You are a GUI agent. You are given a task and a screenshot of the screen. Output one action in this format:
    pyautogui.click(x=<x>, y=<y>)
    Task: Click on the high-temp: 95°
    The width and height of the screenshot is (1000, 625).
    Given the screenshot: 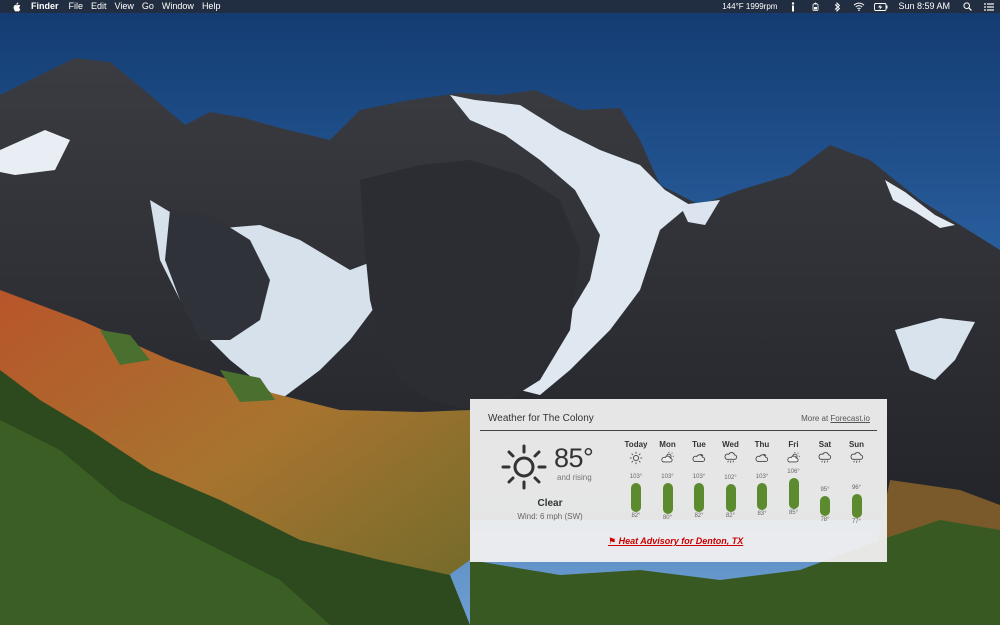 What is the action you would take?
    pyautogui.click(x=825, y=489)
    